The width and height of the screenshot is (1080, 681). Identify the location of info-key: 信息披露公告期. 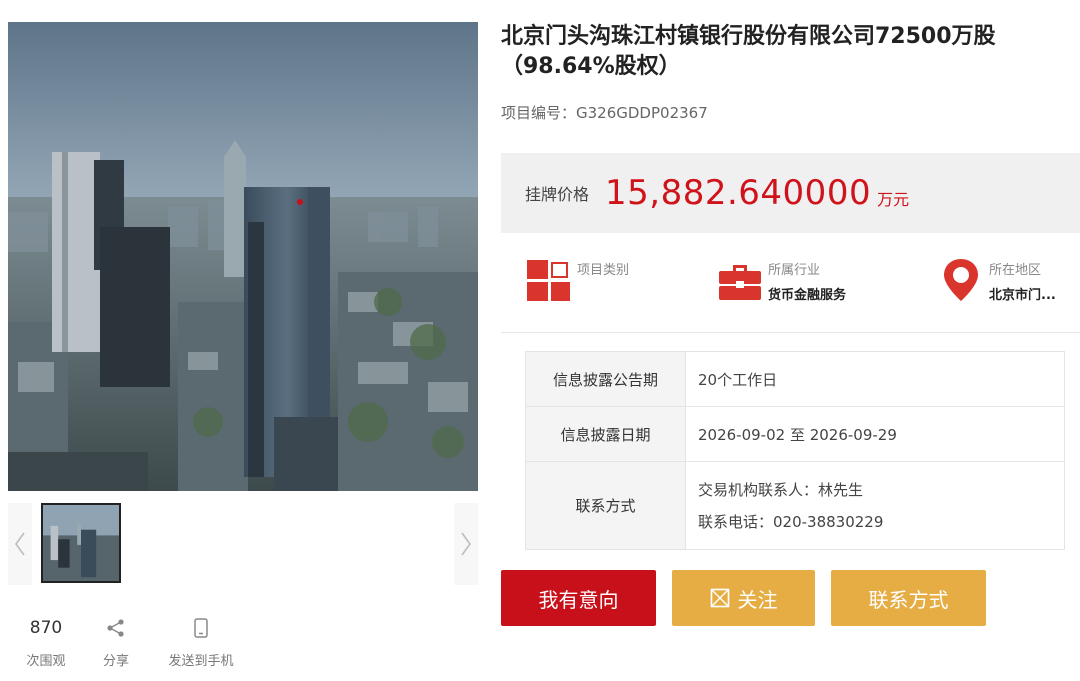
(605, 379).